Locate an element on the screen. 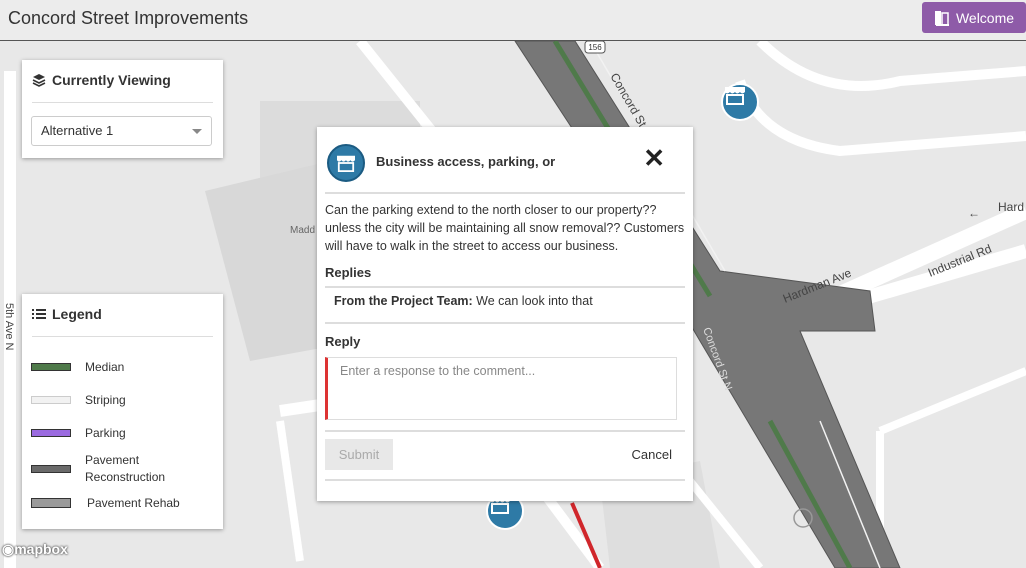 This screenshot has height=568, width=1026. alternative-select-value: Alternative 1 is located at coordinates (77, 130).